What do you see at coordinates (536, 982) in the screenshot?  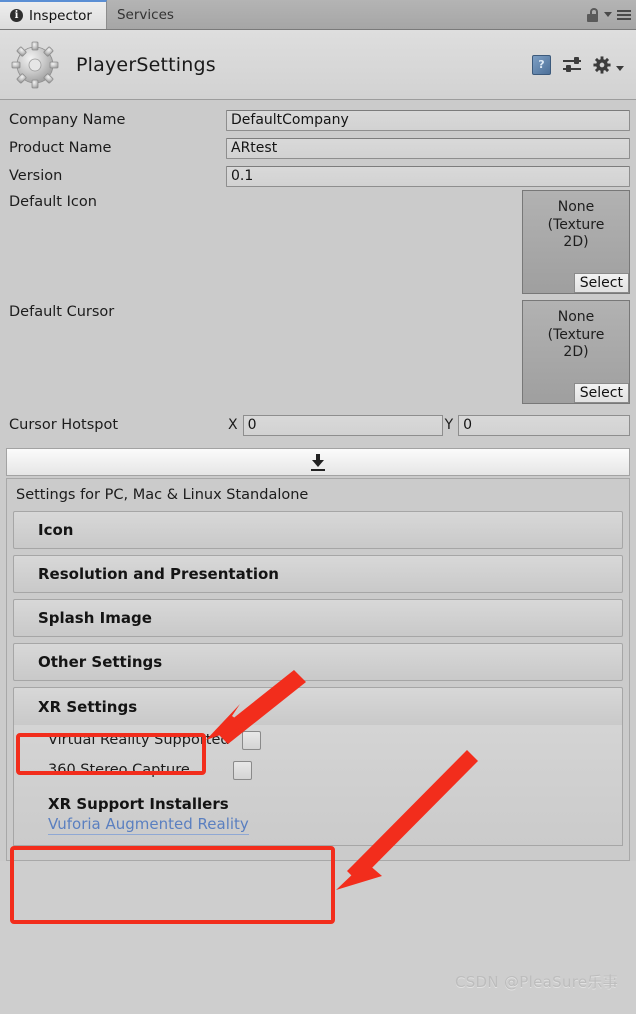 I see `watermark: CSDN @PleaSure乐事` at bounding box center [536, 982].